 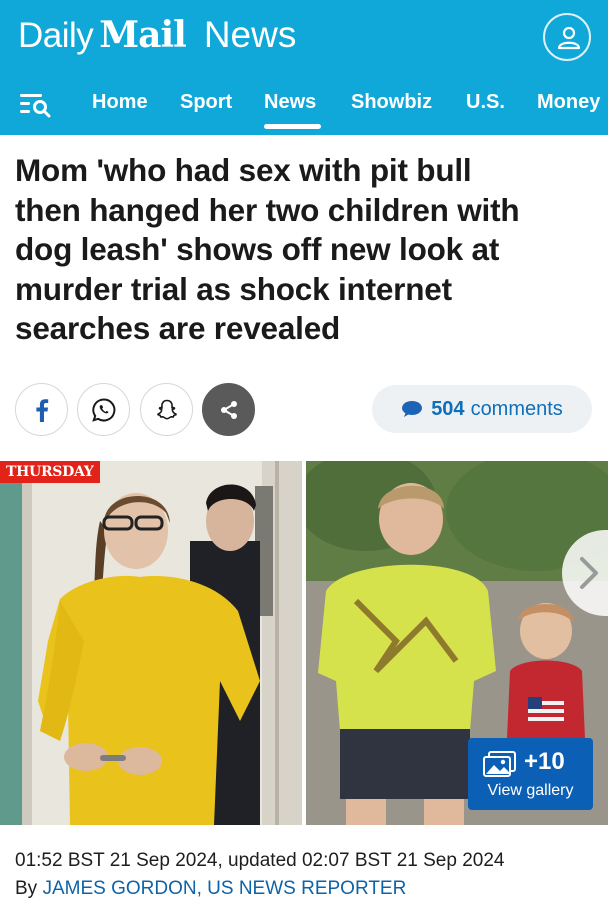 I want to click on chevron-right-icon, so click(x=589, y=573).